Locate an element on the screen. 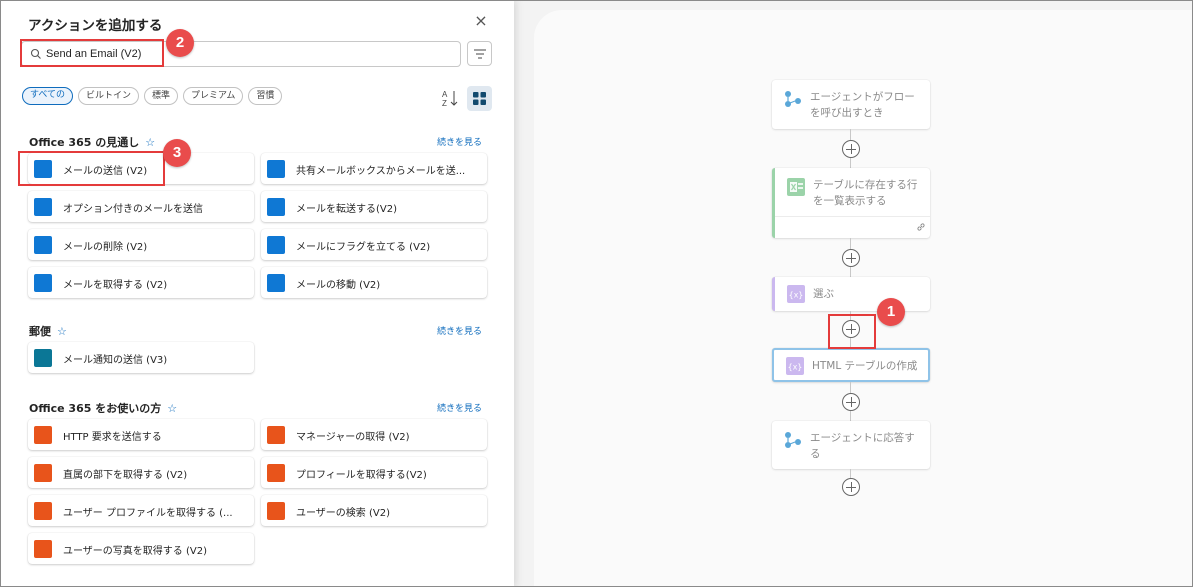 Image resolution: width=1193 pixels, height=587 pixels. grid-view-button is located at coordinates (479, 98).